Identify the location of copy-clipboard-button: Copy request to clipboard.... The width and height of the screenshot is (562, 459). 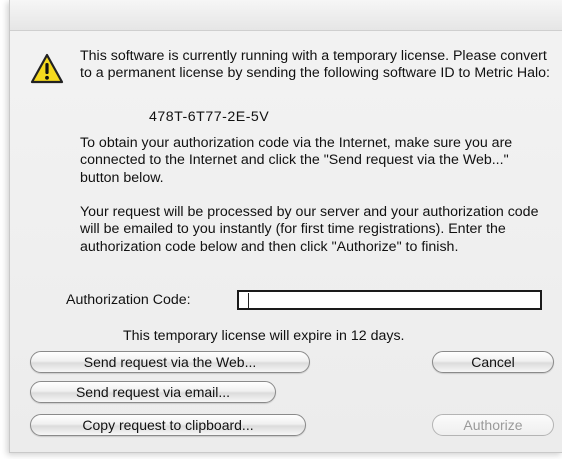
(168, 425).